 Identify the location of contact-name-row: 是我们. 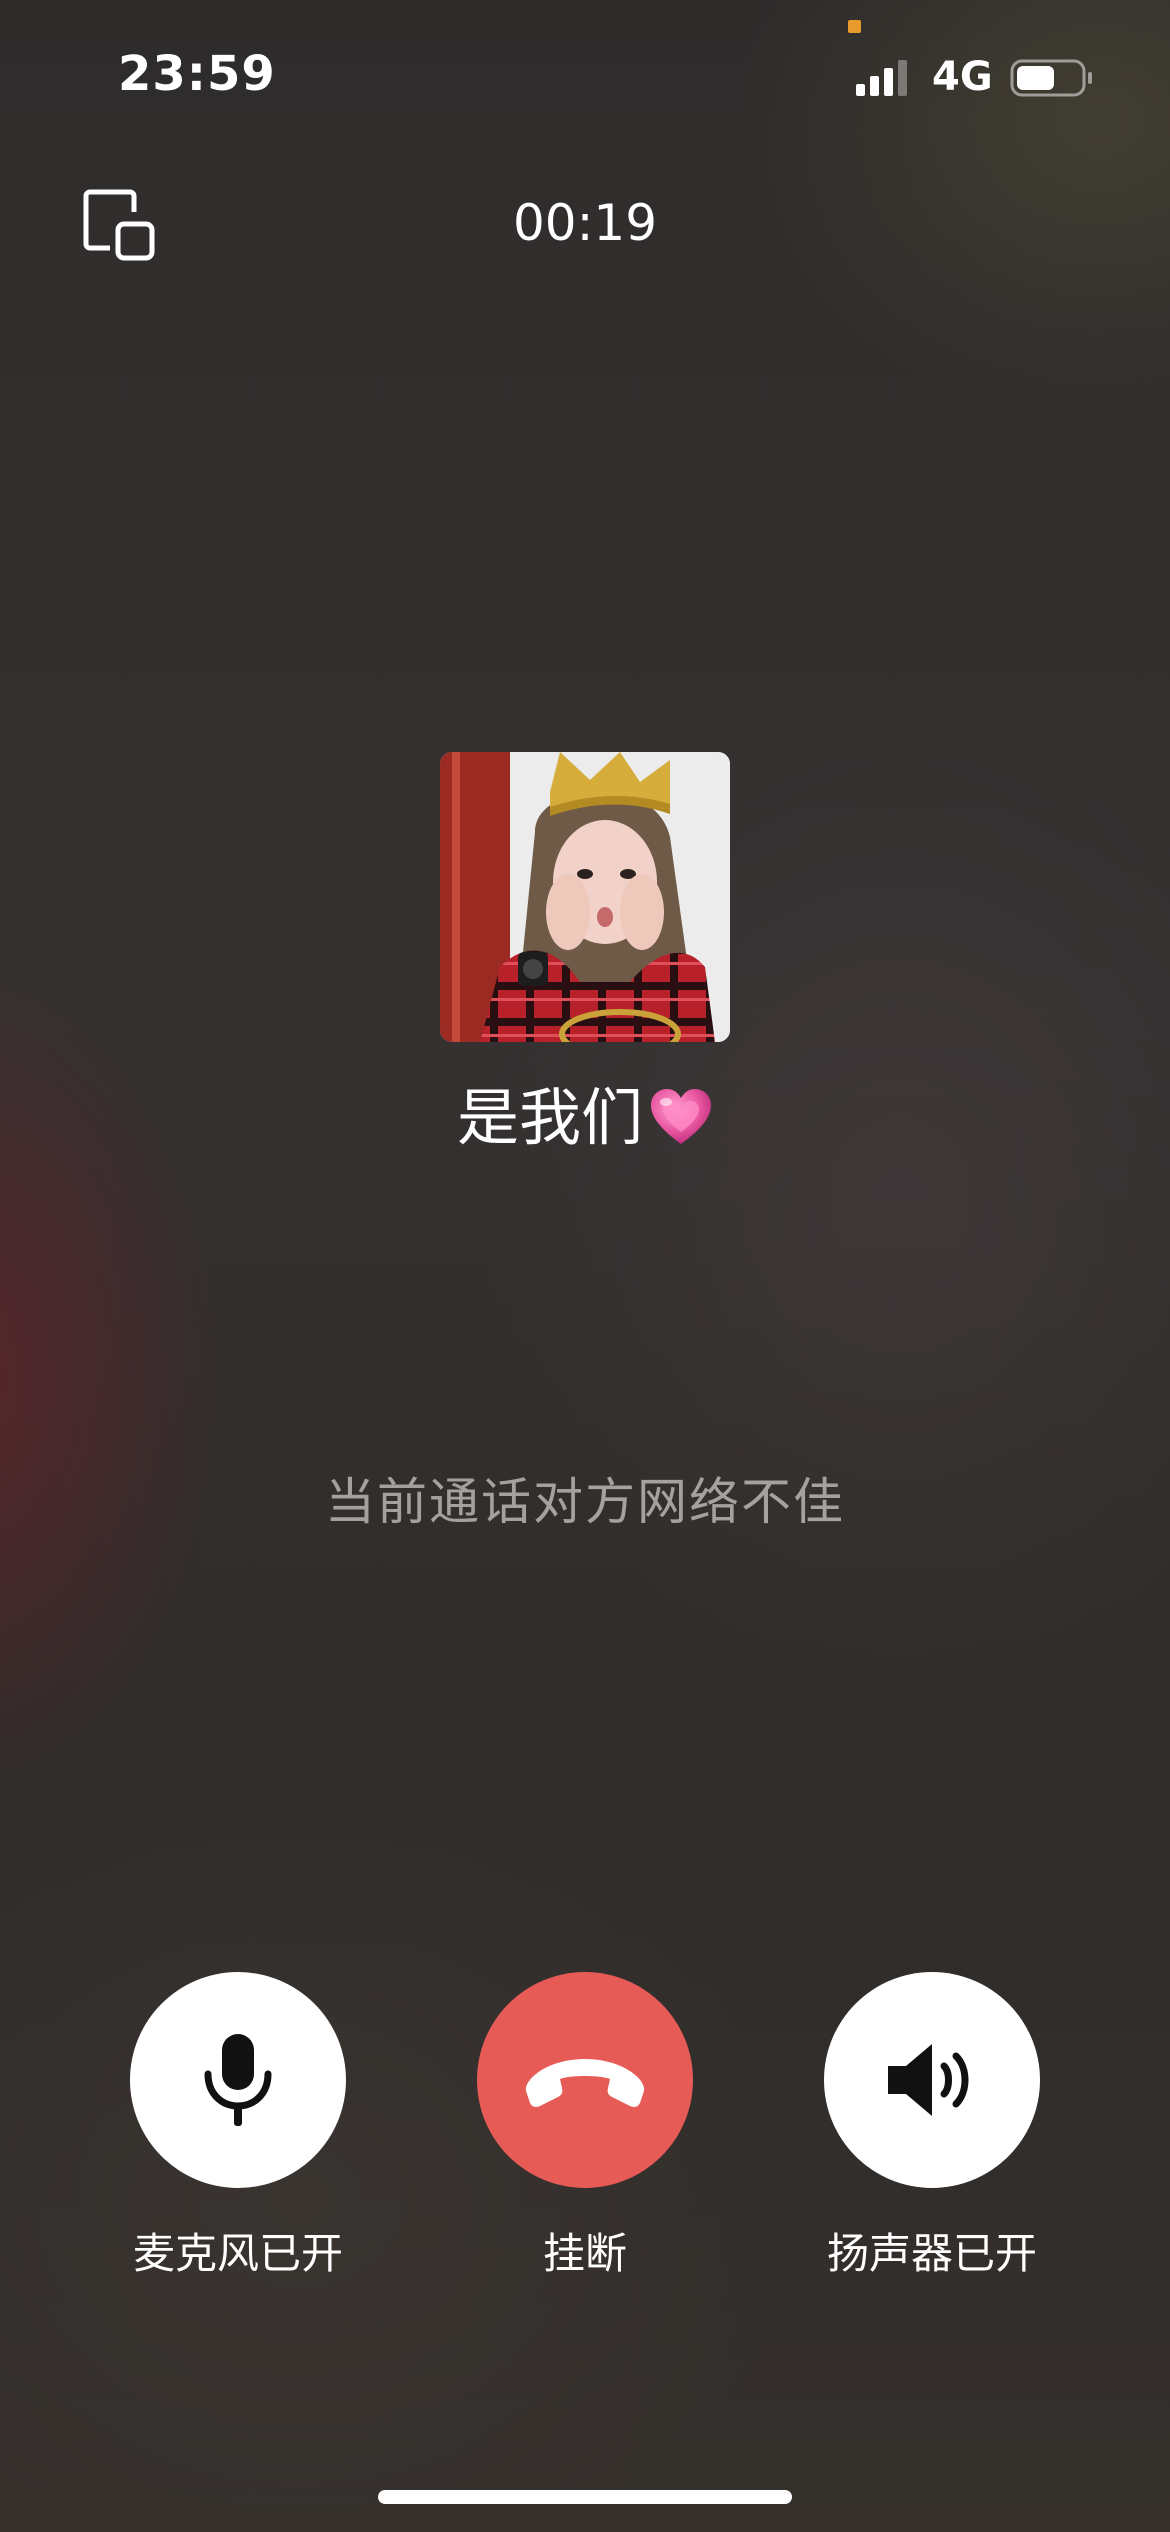
(585, 1116).